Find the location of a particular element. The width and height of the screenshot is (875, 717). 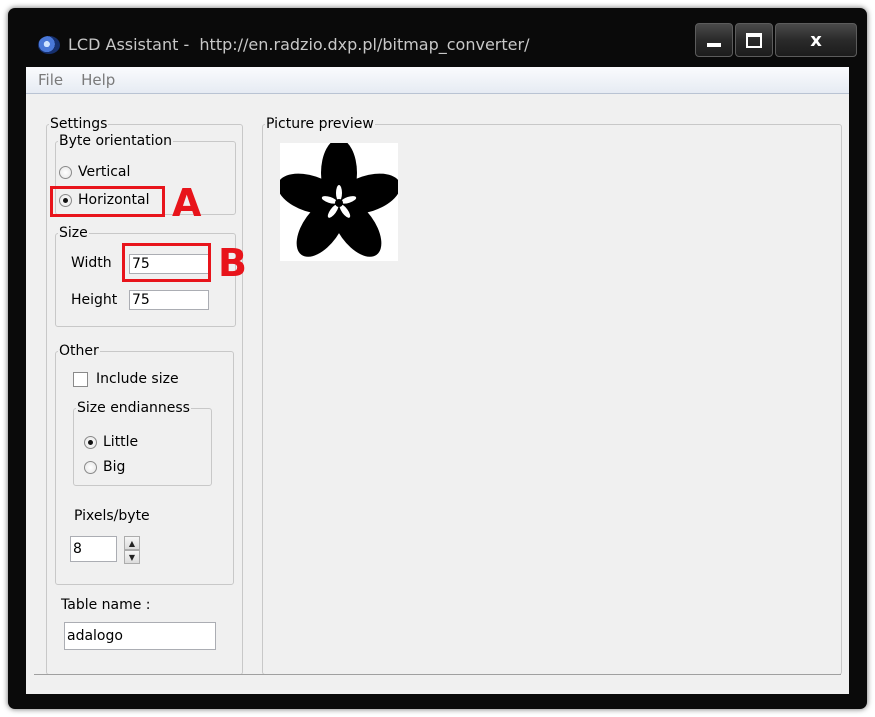

pixels-per-byte-label: Pixels/byte is located at coordinates (112, 516).